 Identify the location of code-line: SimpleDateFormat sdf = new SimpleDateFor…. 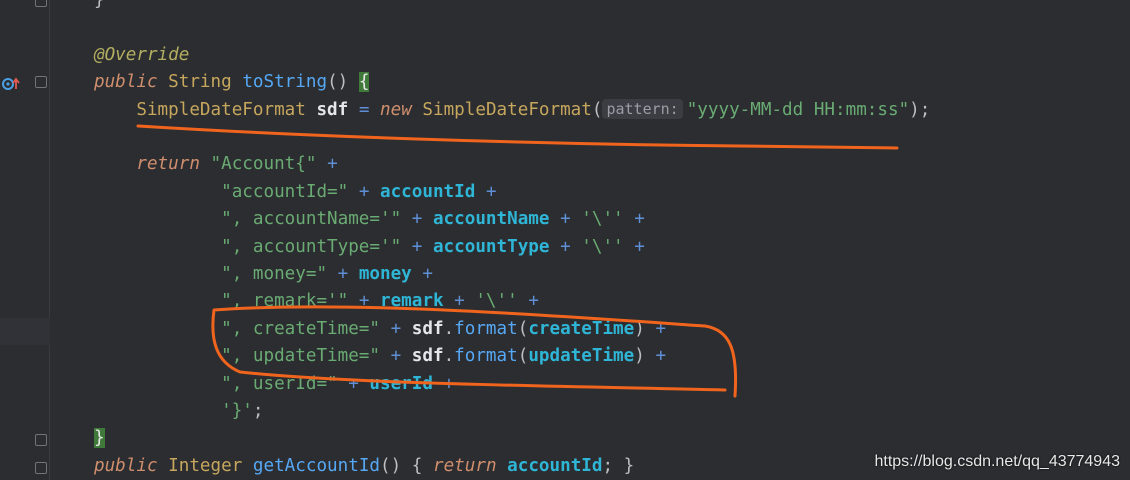
(512, 110).